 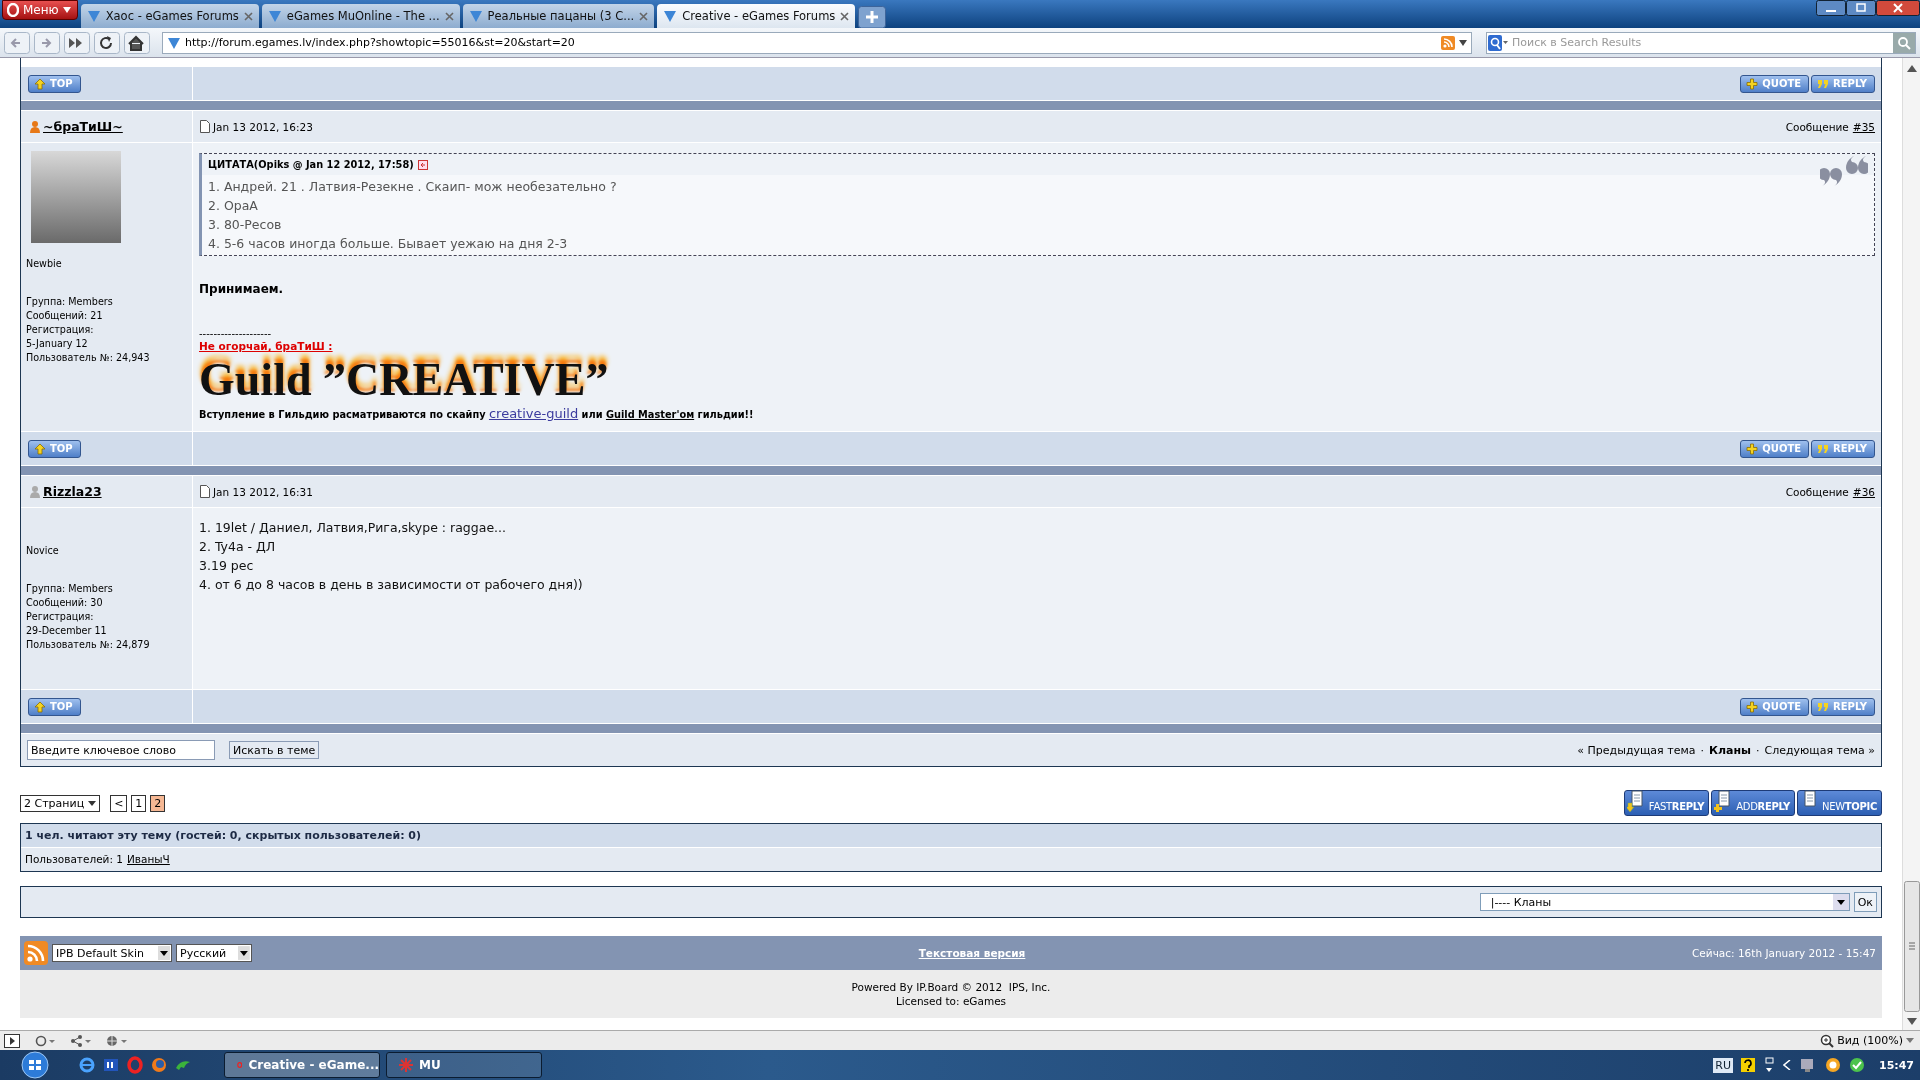 What do you see at coordinates (88, 645) in the screenshot?
I see `member-detail: Пользователь №: 24,879` at bounding box center [88, 645].